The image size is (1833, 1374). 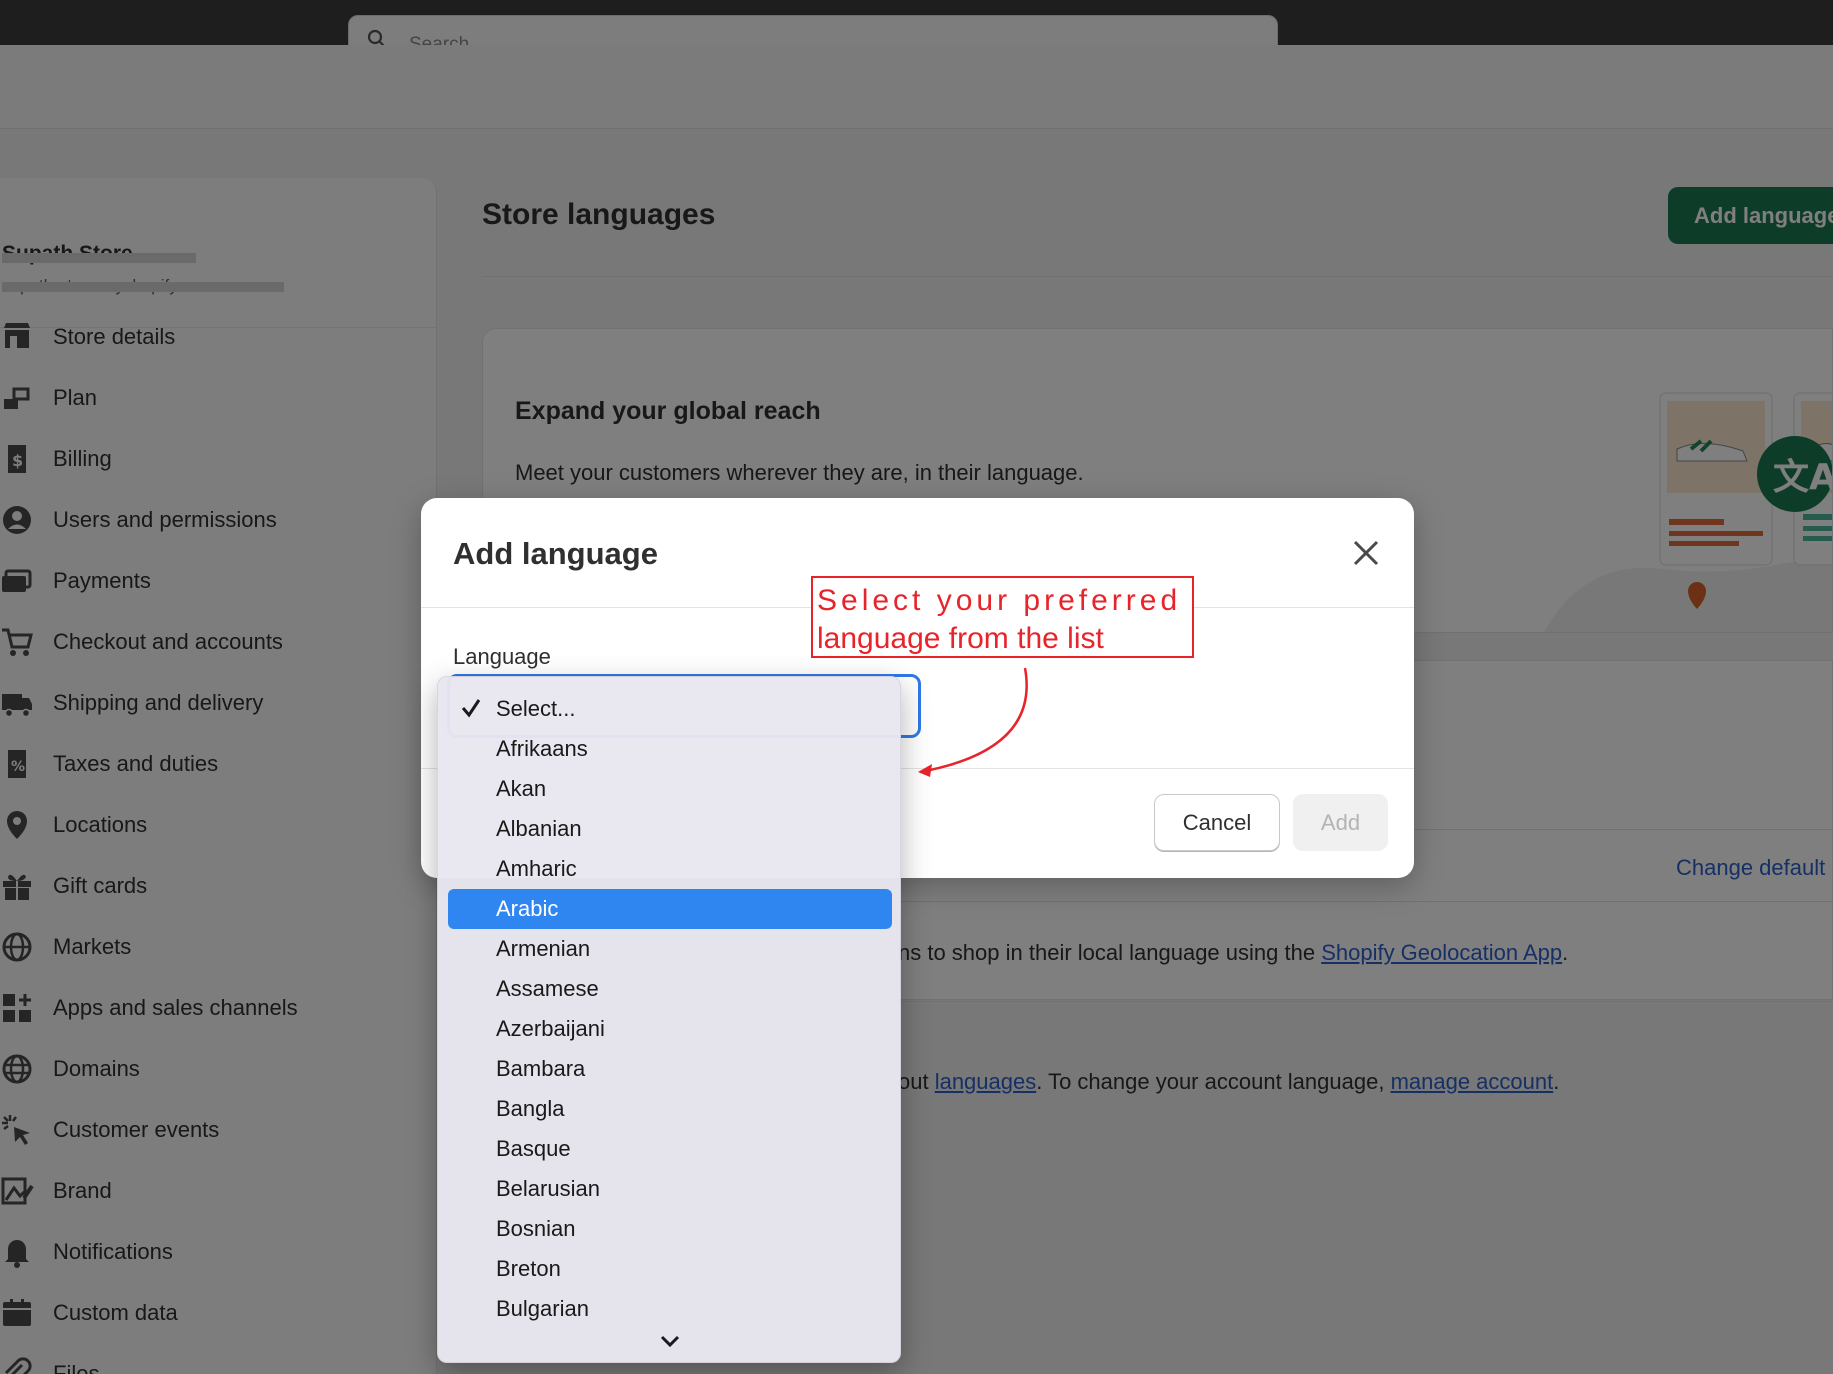 What do you see at coordinates (670, 869) in the screenshot?
I see `dropdown-option: Amharic` at bounding box center [670, 869].